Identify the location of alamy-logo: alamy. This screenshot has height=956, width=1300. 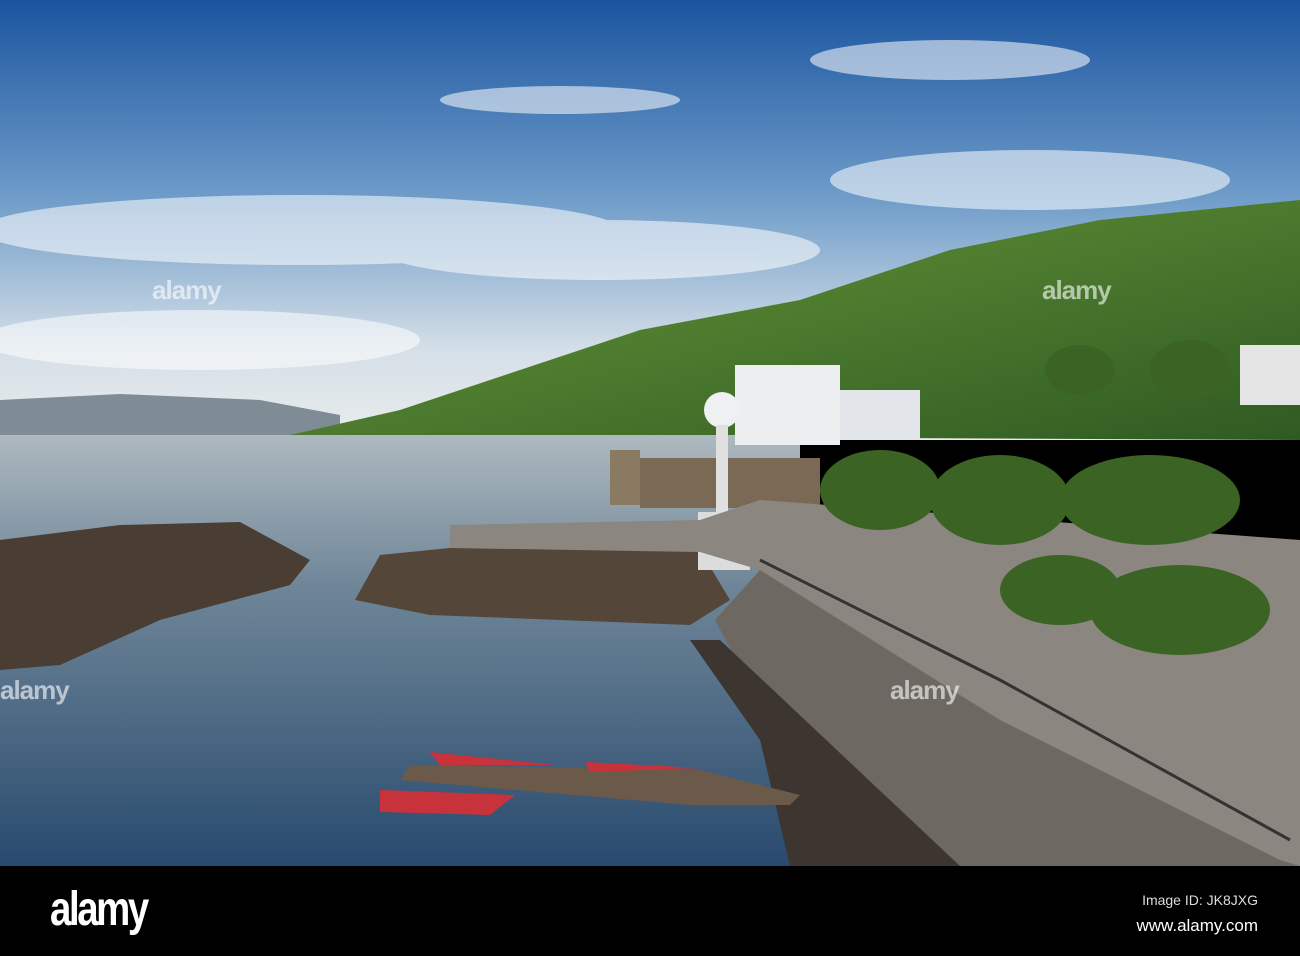
(99, 909).